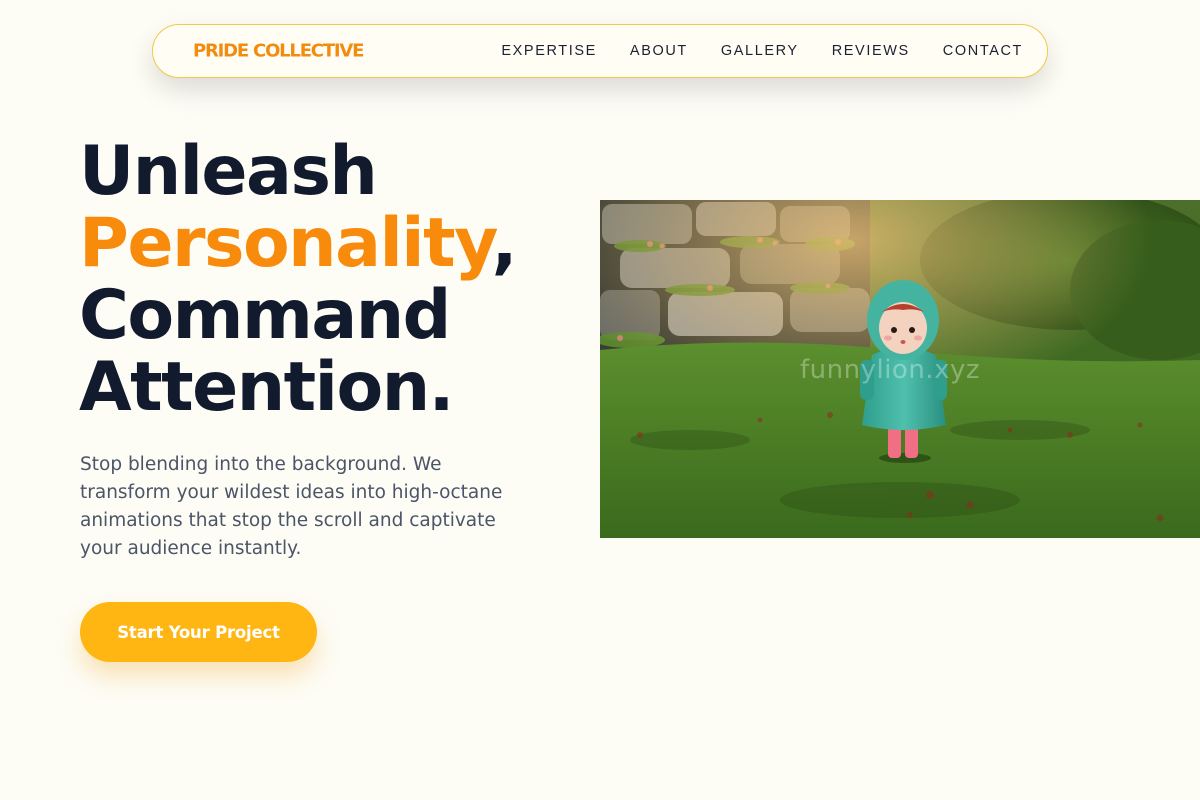 The image size is (1200, 800). What do you see at coordinates (278, 51) in the screenshot?
I see `brand-logo: PRIDE COLLECTIVE` at bounding box center [278, 51].